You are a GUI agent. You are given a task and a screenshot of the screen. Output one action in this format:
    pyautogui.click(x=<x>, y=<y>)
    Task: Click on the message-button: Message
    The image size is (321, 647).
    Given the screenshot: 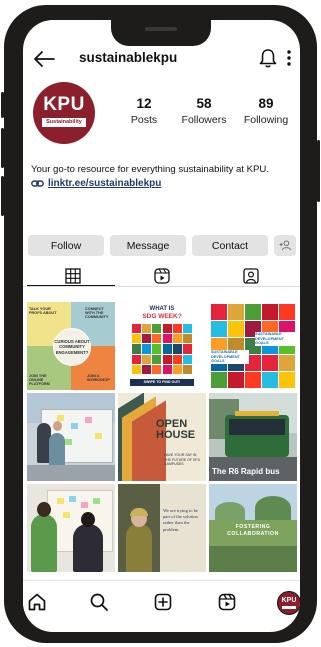 What is the action you would take?
    pyautogui.click(x=148, y=245)
    